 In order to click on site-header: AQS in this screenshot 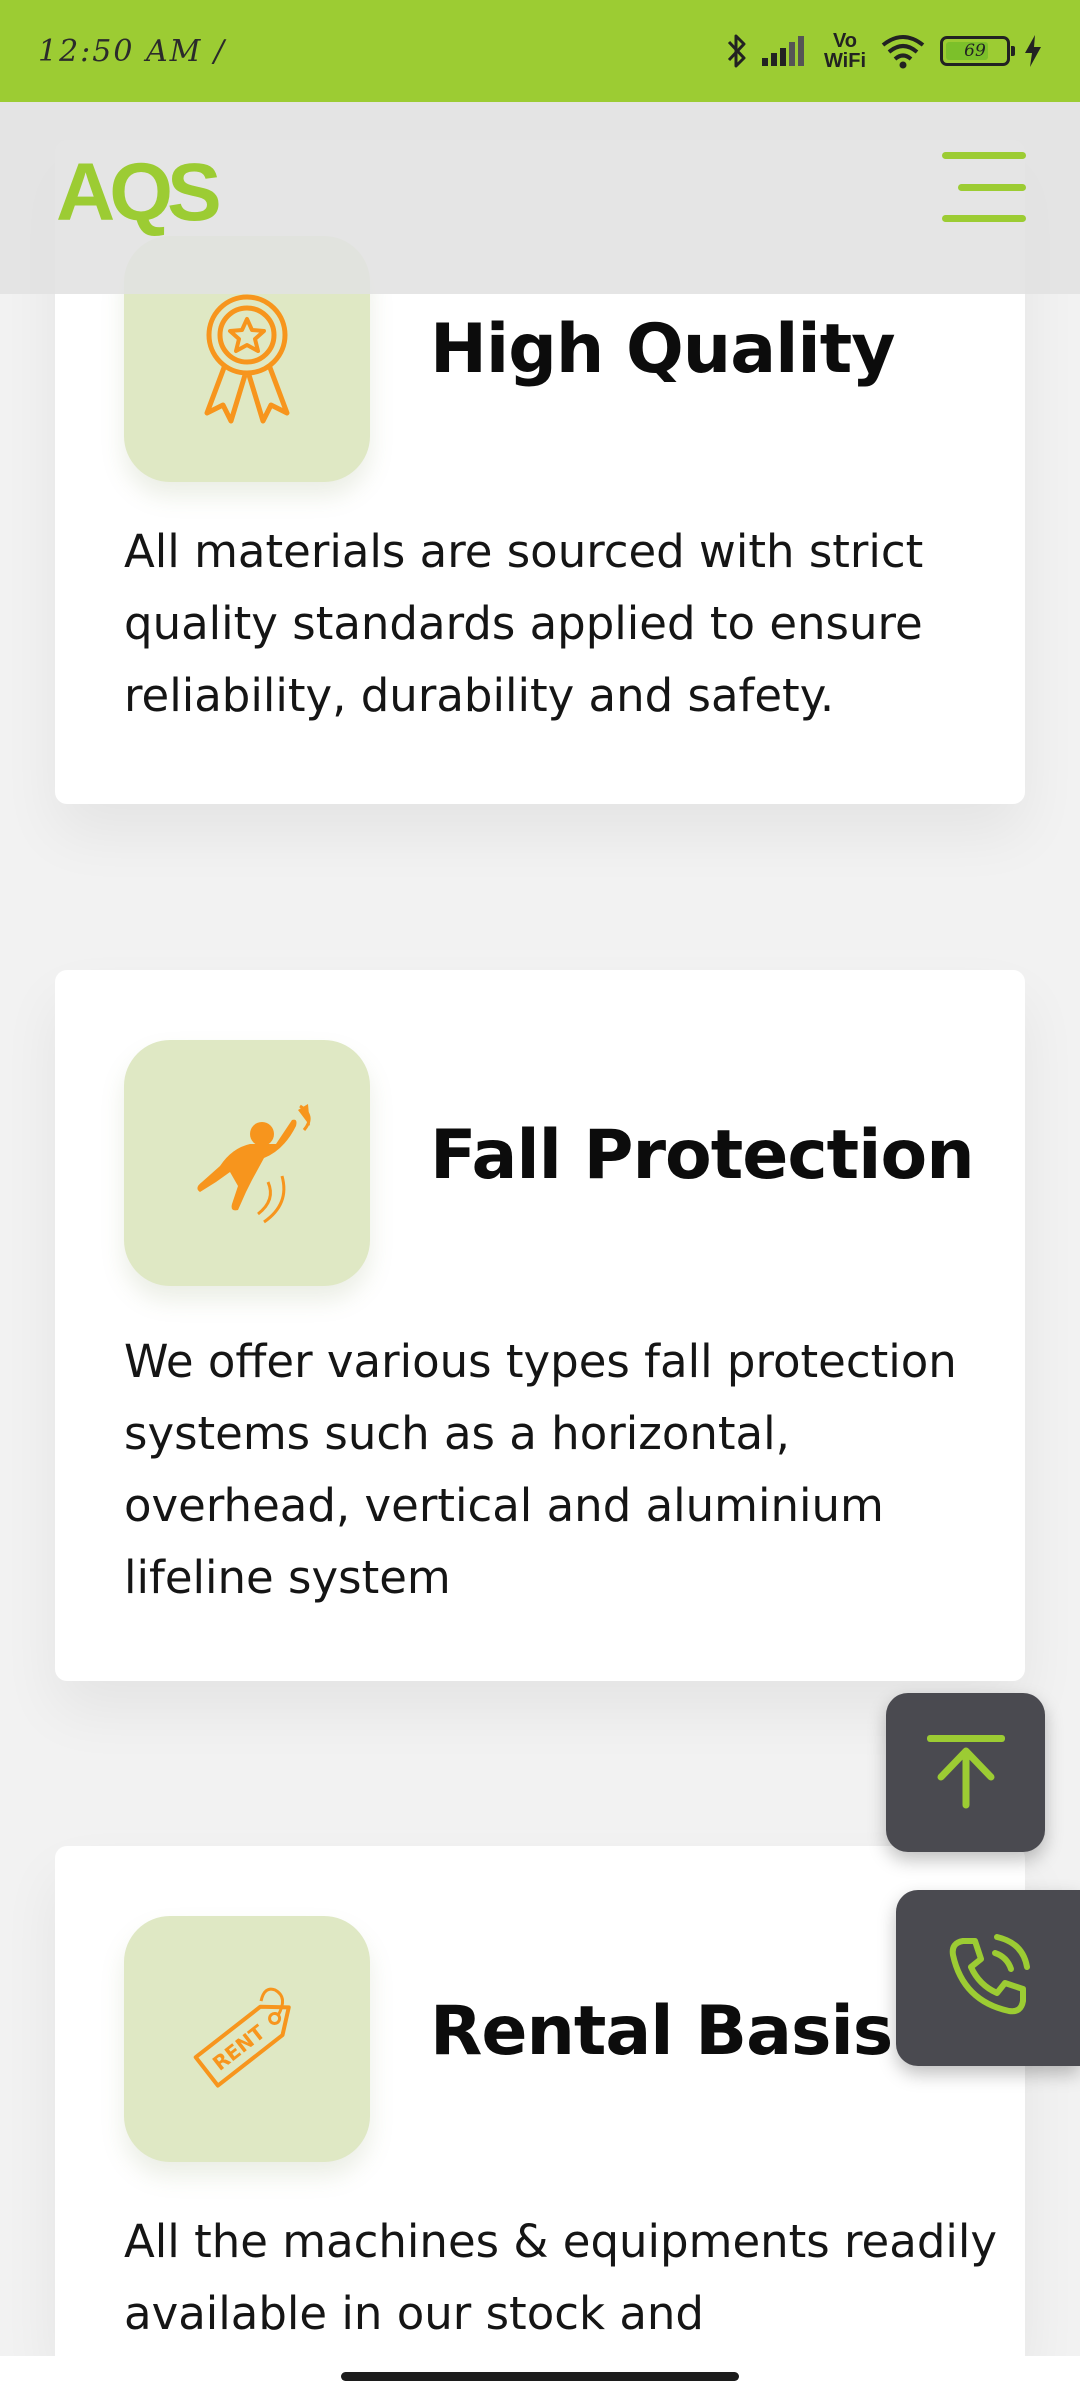, I will do `click(540, 198)`.